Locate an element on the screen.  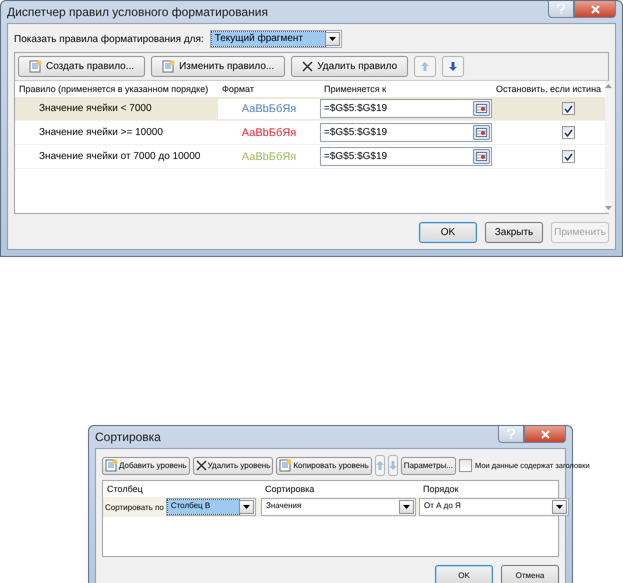
column-header: Формат is located at coordinates (238, 89).